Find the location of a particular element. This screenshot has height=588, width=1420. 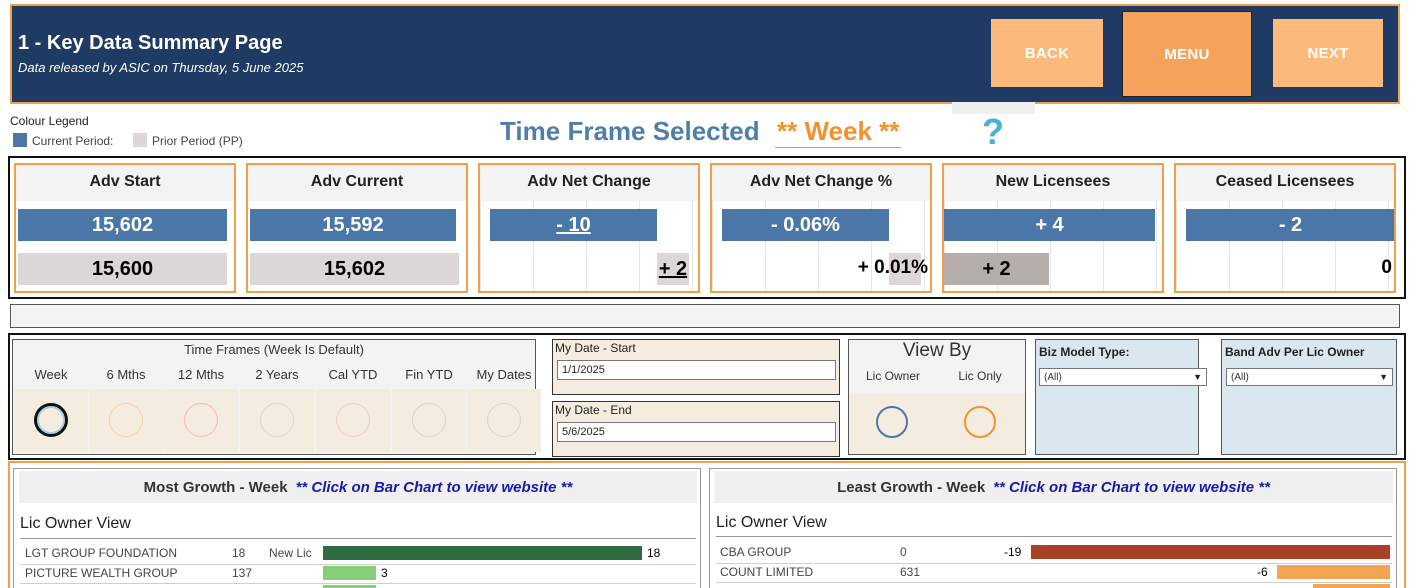

current-period-swatch is located at coordinates (20, 140).